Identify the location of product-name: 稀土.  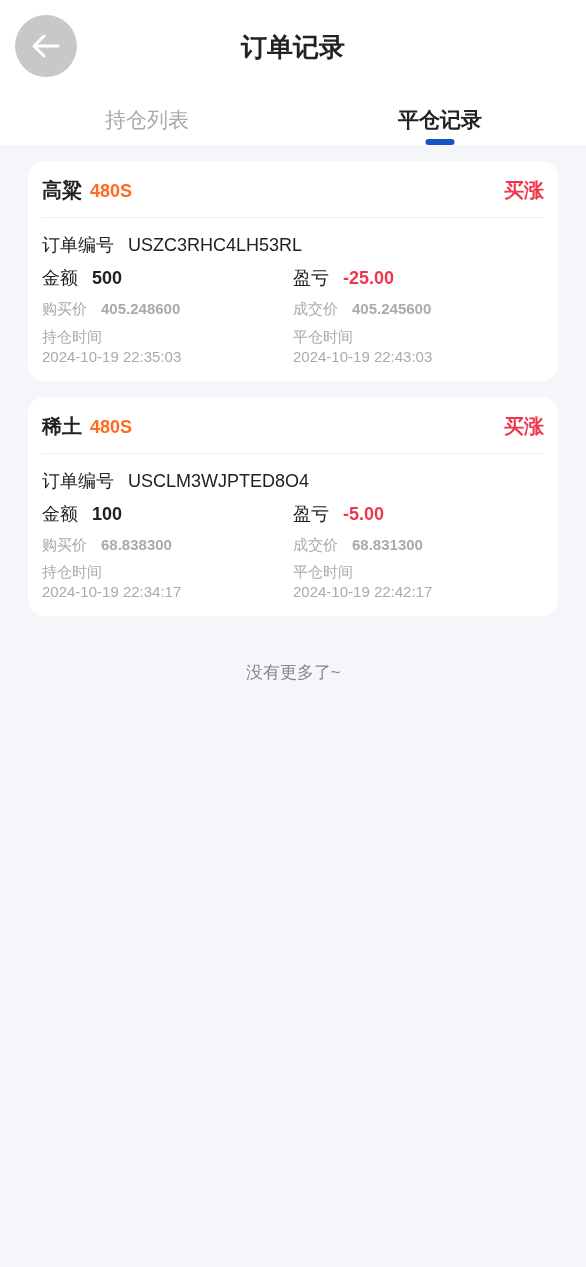
(62, 426).